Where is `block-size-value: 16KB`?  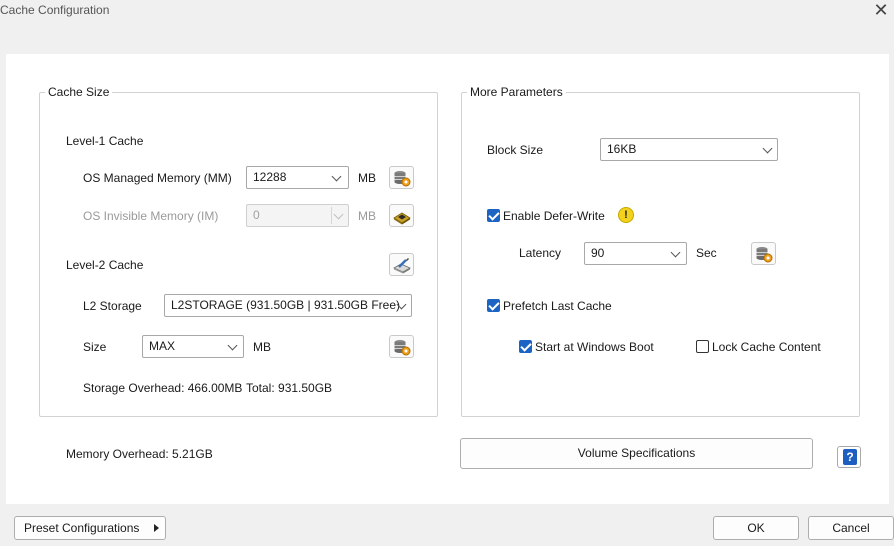 block-size-value: 16KB is located at coordinates (622, 149).